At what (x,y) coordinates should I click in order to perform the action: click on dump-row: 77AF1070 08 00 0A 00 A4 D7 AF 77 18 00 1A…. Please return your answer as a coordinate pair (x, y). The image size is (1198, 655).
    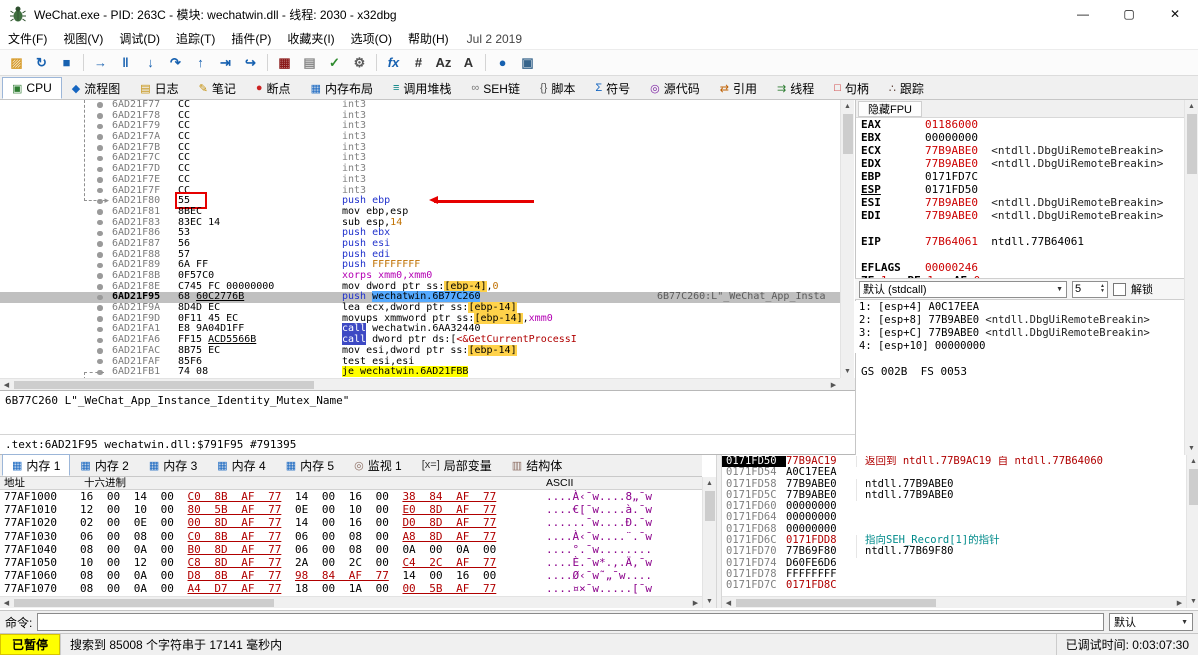
    Looking at the image, I should click on (351, 588).